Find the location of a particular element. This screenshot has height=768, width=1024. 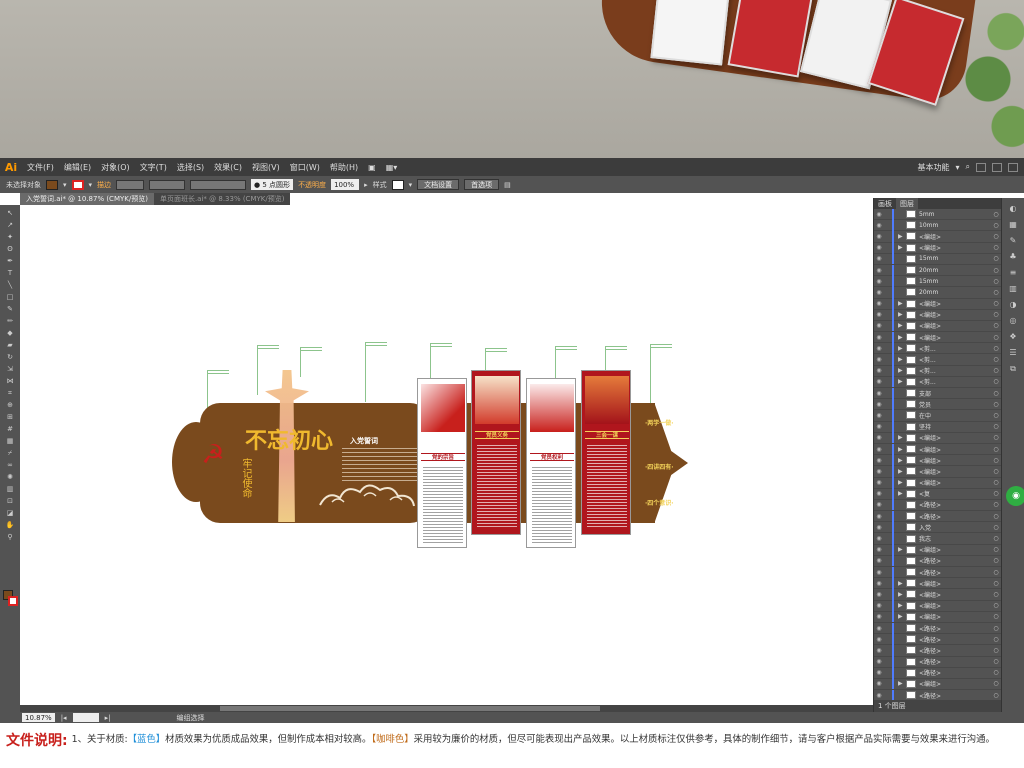

rectangle-tool-icon: □ is located at coordinates (10, 297).